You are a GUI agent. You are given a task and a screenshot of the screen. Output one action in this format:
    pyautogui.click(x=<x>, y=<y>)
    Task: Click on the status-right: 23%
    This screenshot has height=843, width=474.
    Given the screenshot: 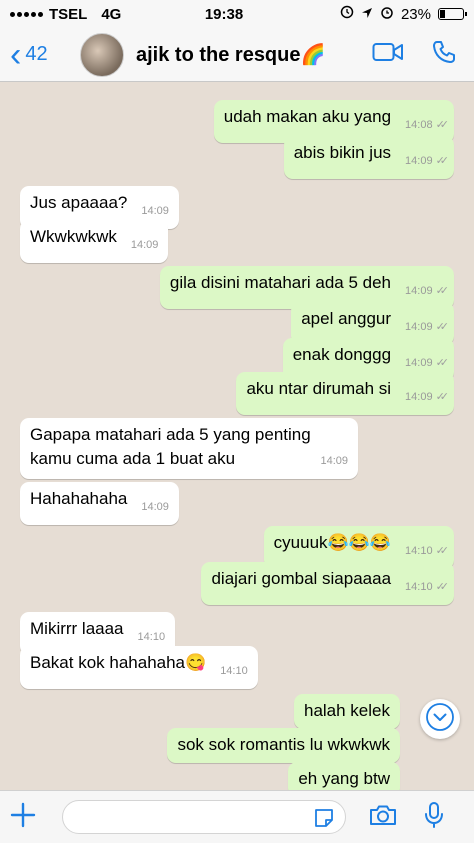 What is the action you would take?
    pyautogui.click(x=380, y=14)
    